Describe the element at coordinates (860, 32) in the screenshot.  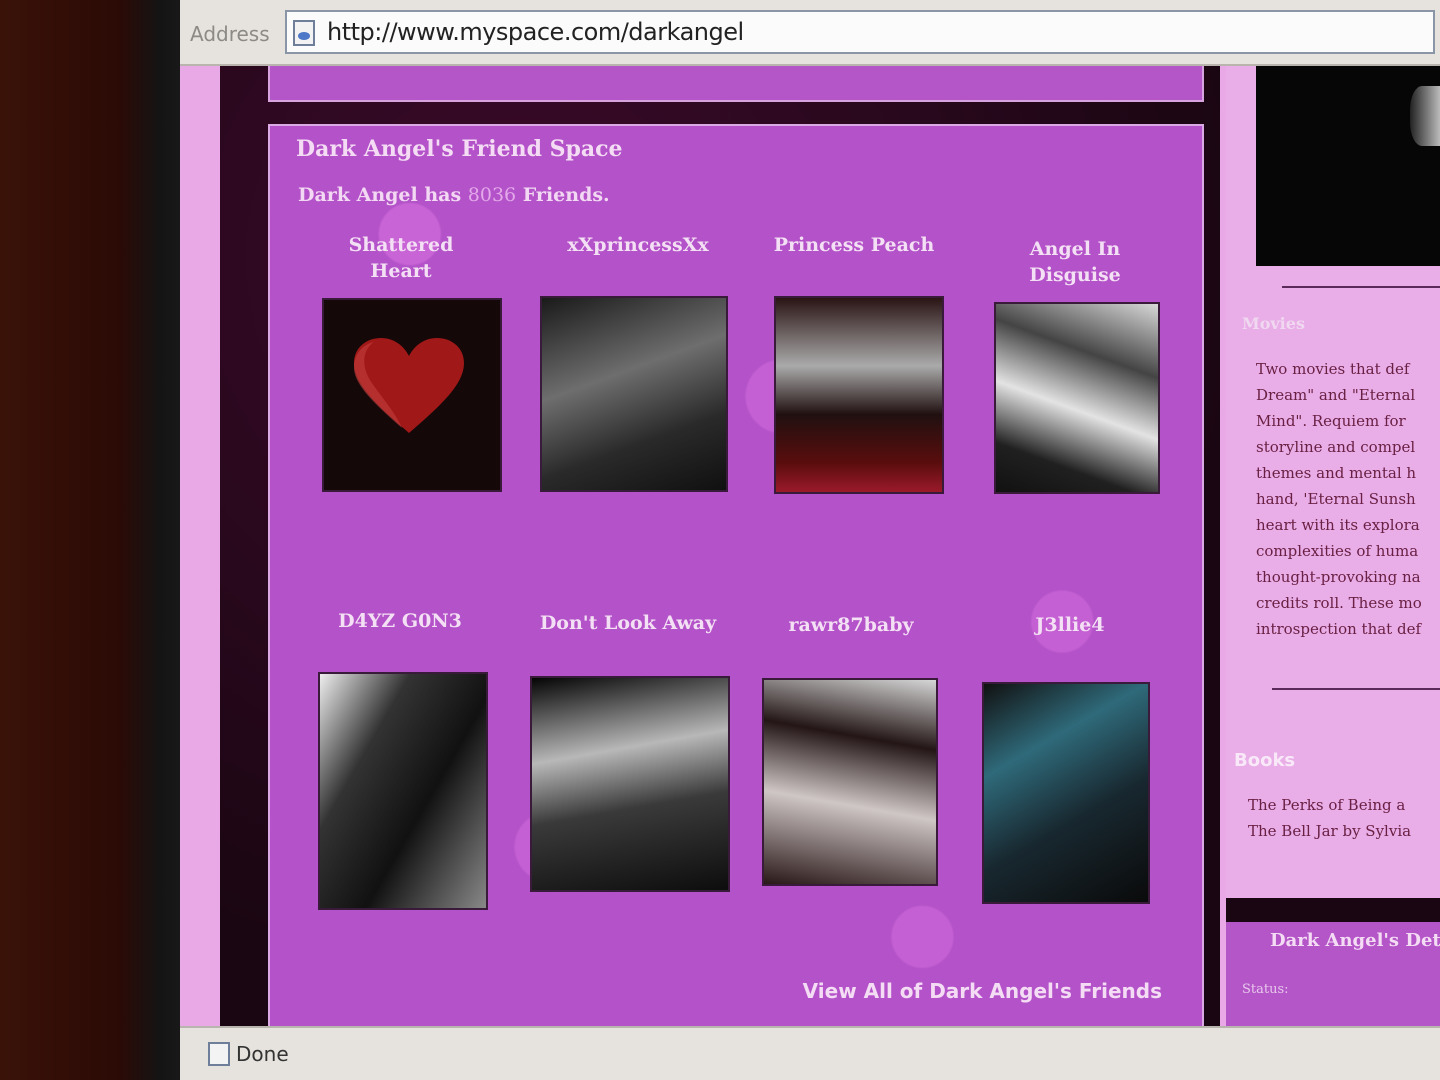
I see `url-input: http://www.myspace.com/darkangel` at that location.